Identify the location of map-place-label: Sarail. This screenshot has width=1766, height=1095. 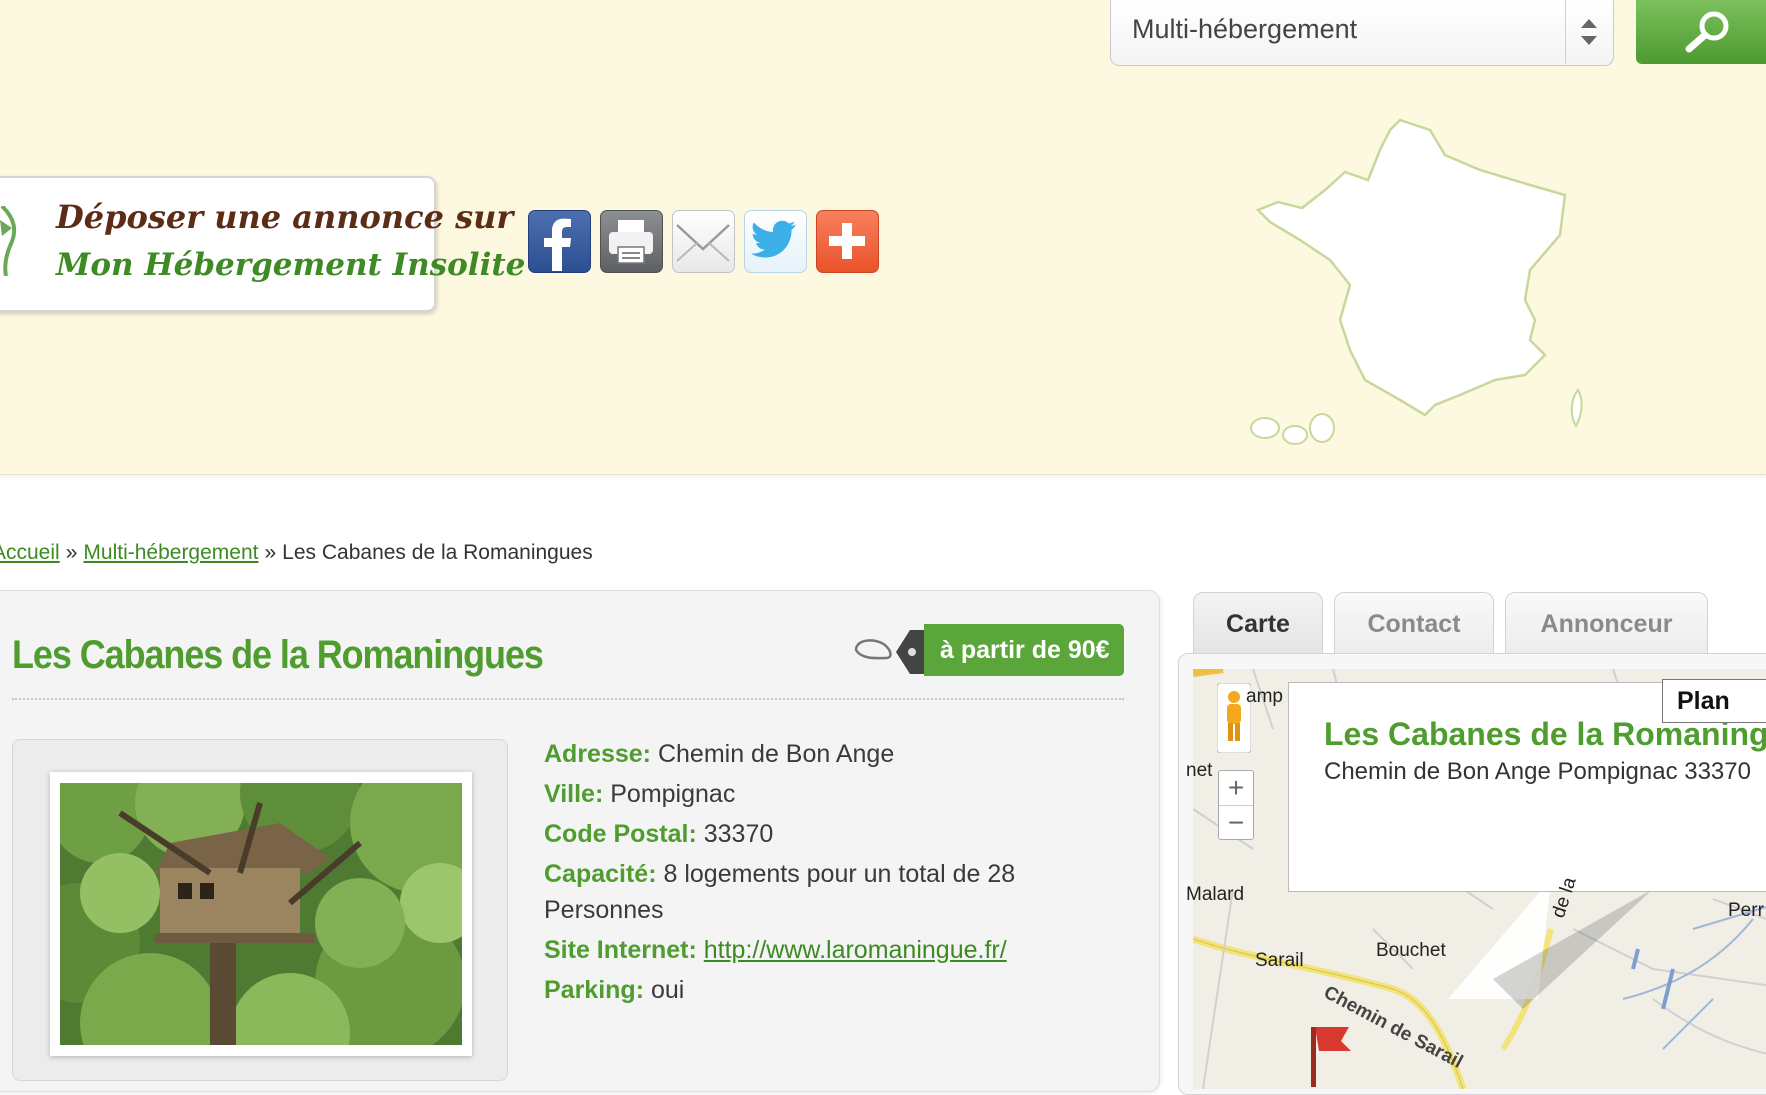
(1279, 960).